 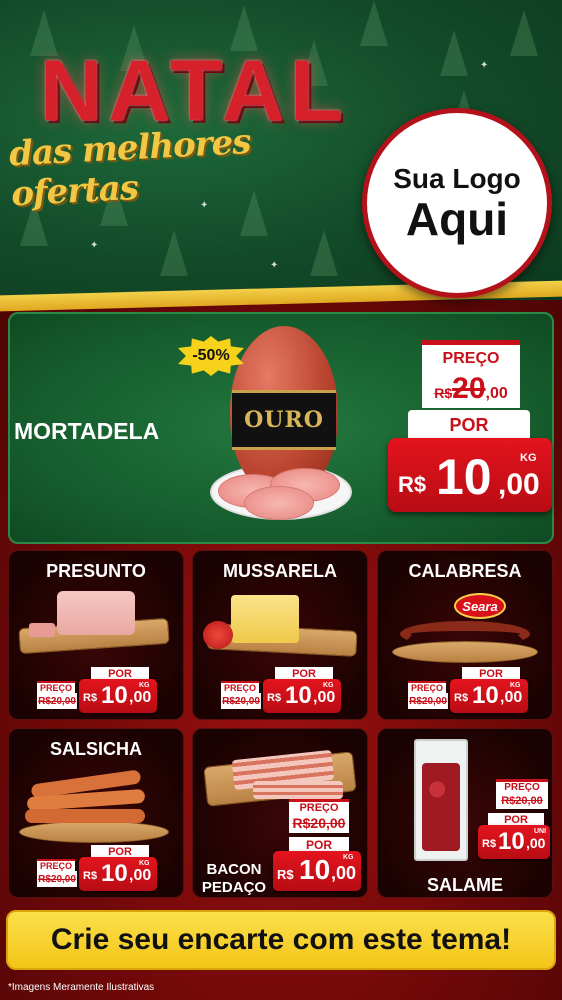 What do you see at coordinates (87, 431) in the screenshot?
I see `featured-product-name: MORTADELA` at bounding box center [87, 431].